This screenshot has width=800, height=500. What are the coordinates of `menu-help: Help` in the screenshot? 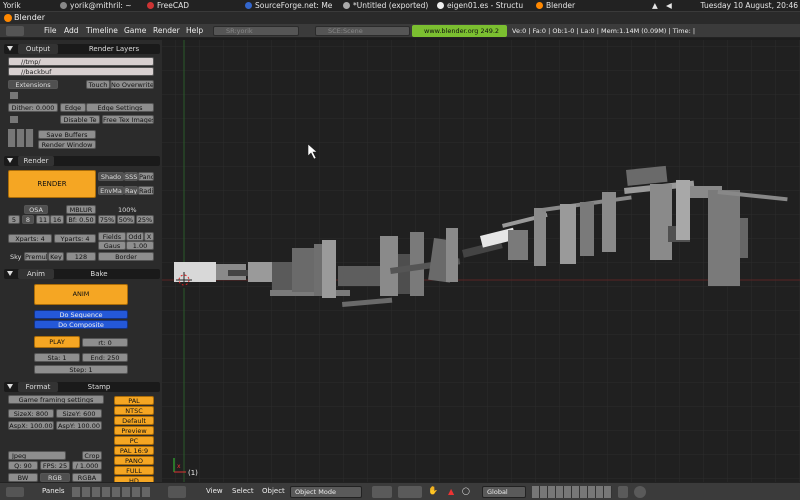 It's located at (194, 30).